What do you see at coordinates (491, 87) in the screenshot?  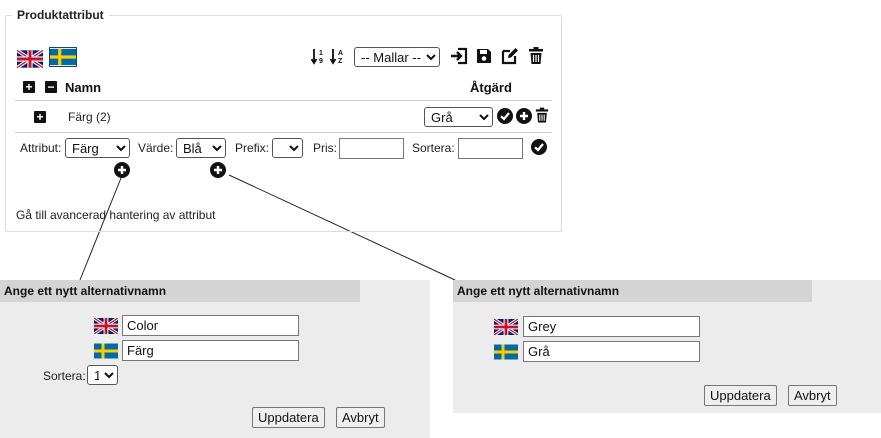 I see `column-header-action: Åtgärd` at bounding box center [491, 87].